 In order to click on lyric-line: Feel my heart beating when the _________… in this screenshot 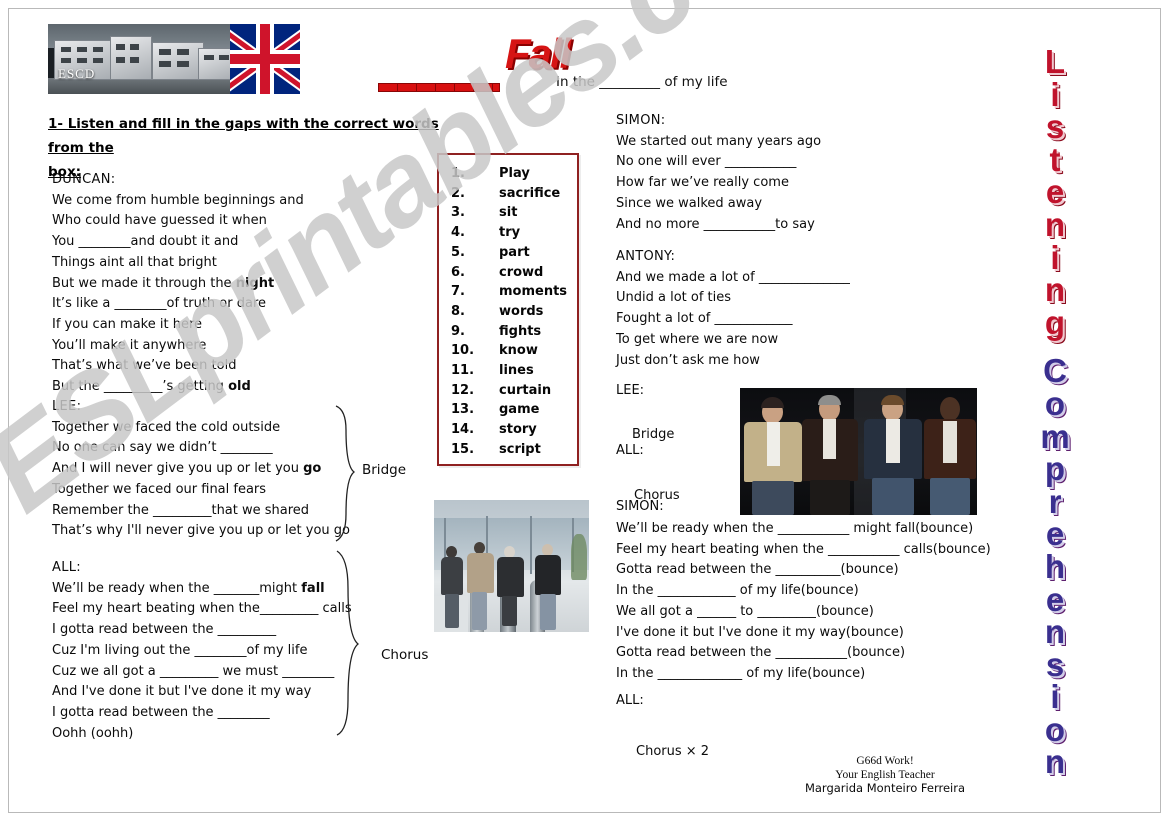, I will do `click(803, 549)`.